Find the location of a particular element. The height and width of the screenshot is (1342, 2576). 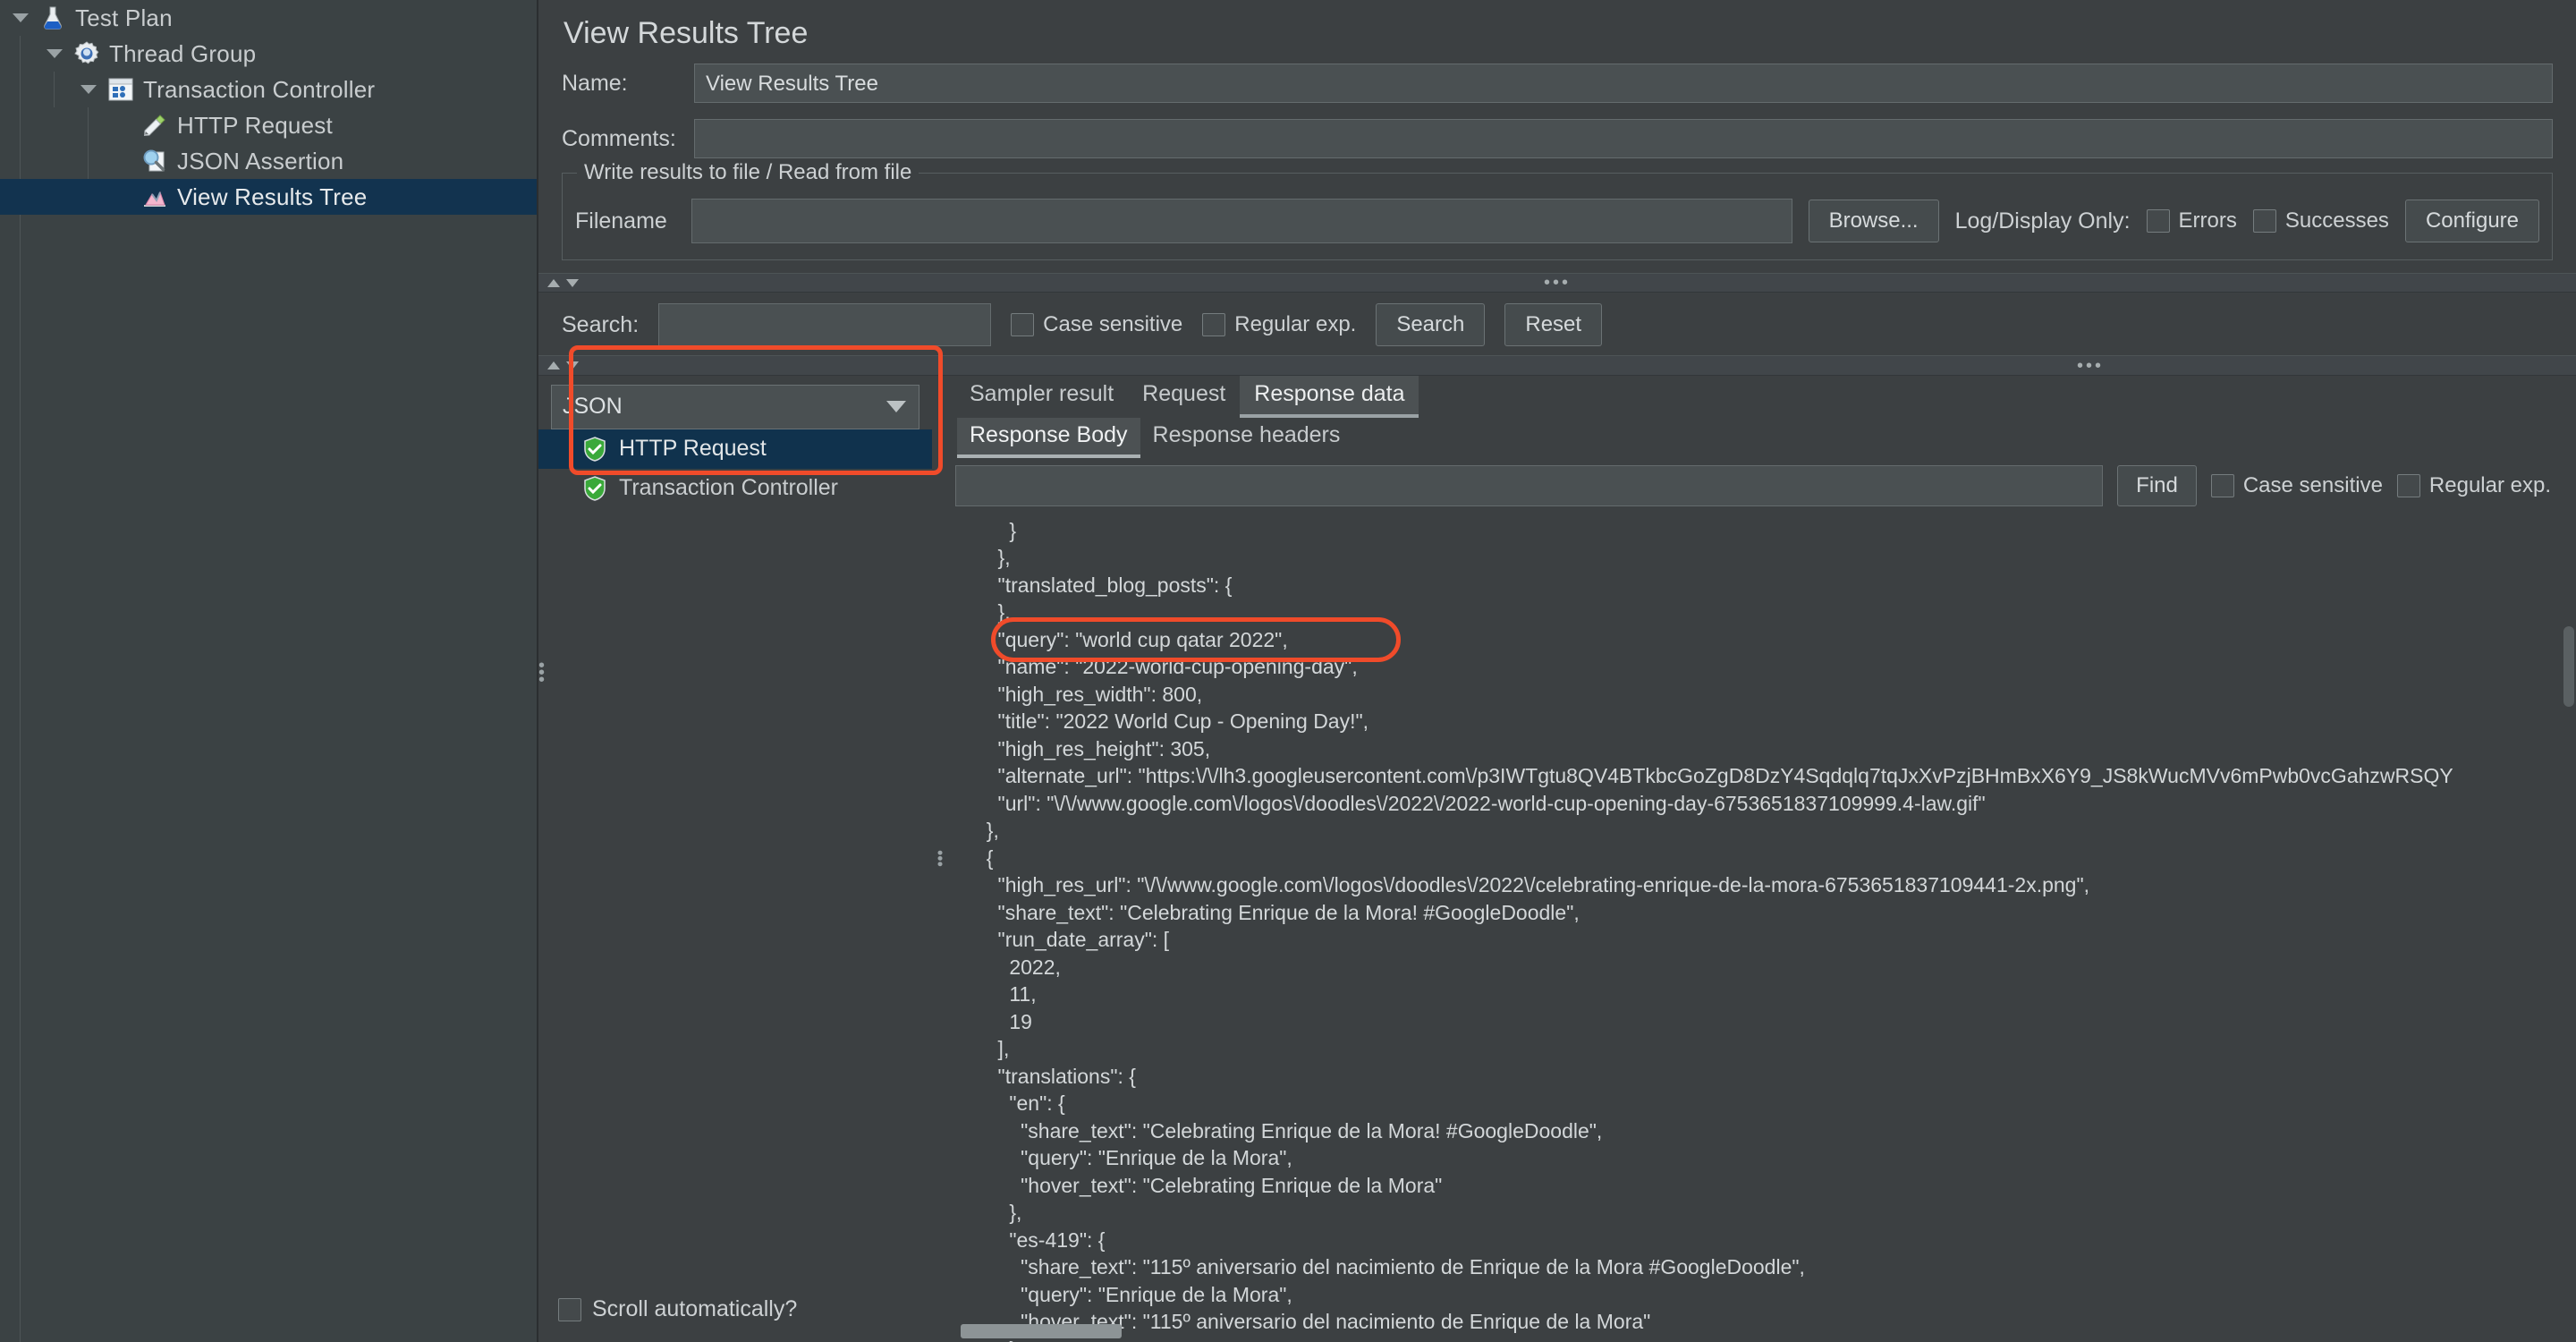

magnifier-icon is located at coordinates (155, 161).